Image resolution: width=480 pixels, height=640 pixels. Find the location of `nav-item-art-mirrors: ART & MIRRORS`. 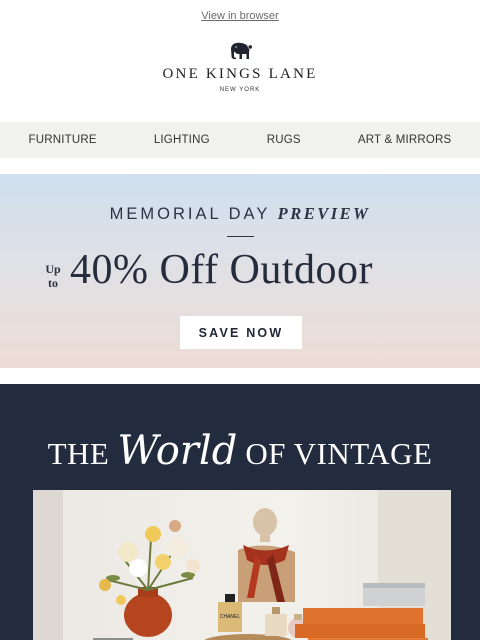

nav-item-art-mirrors: ART & MIRRORS is located at coordinates (405, 140).